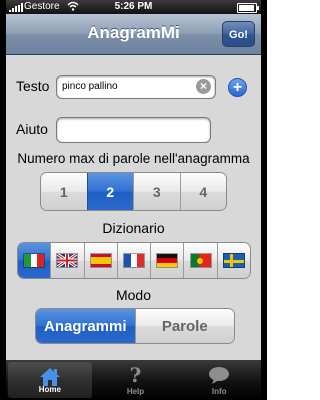 This screenshot has width=320, height=400. I want to click on dict-option-swedish, so click(233, 260).